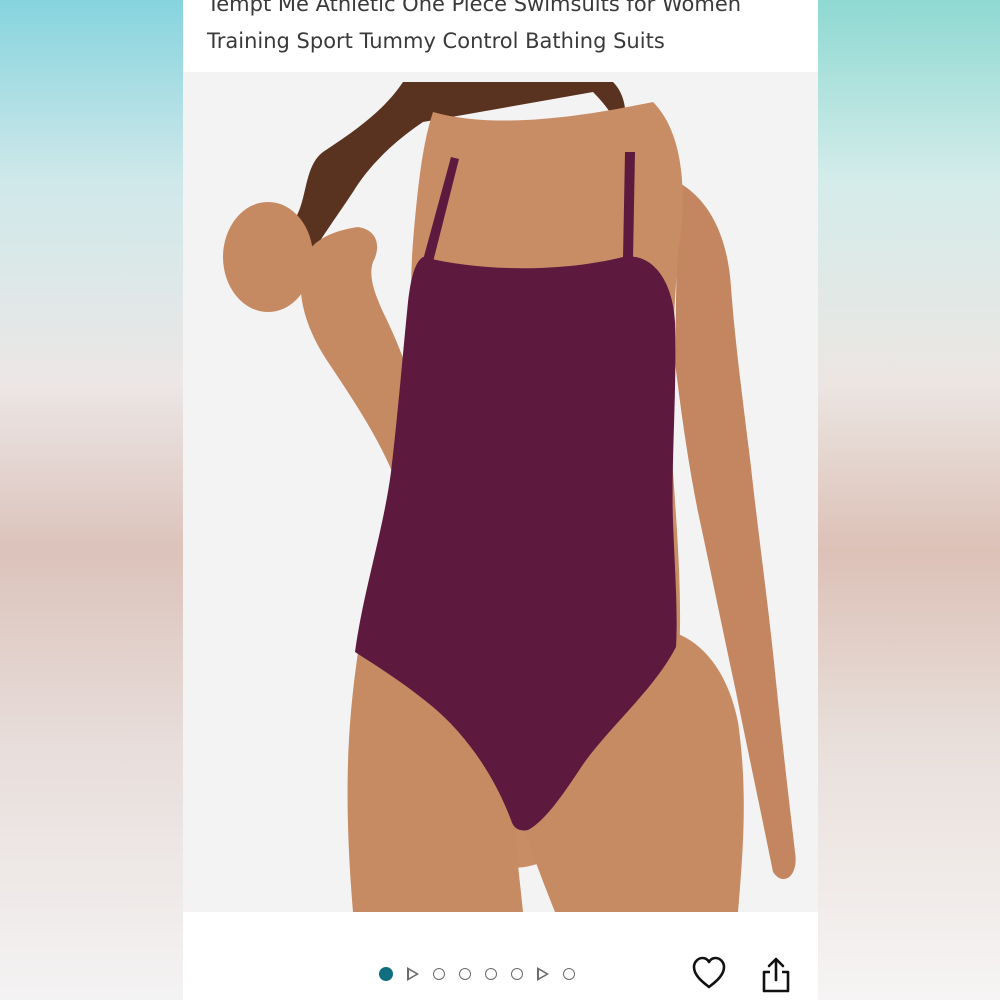 The image size is (1000, 1000). I want to click on strap-right, so click(629, 206).